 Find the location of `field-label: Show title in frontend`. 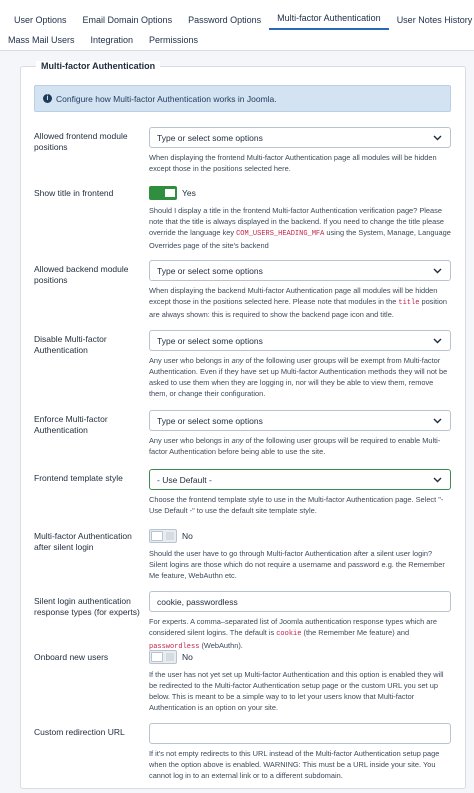

field-label: Show title in frontend is located at coordinates (74, 193).